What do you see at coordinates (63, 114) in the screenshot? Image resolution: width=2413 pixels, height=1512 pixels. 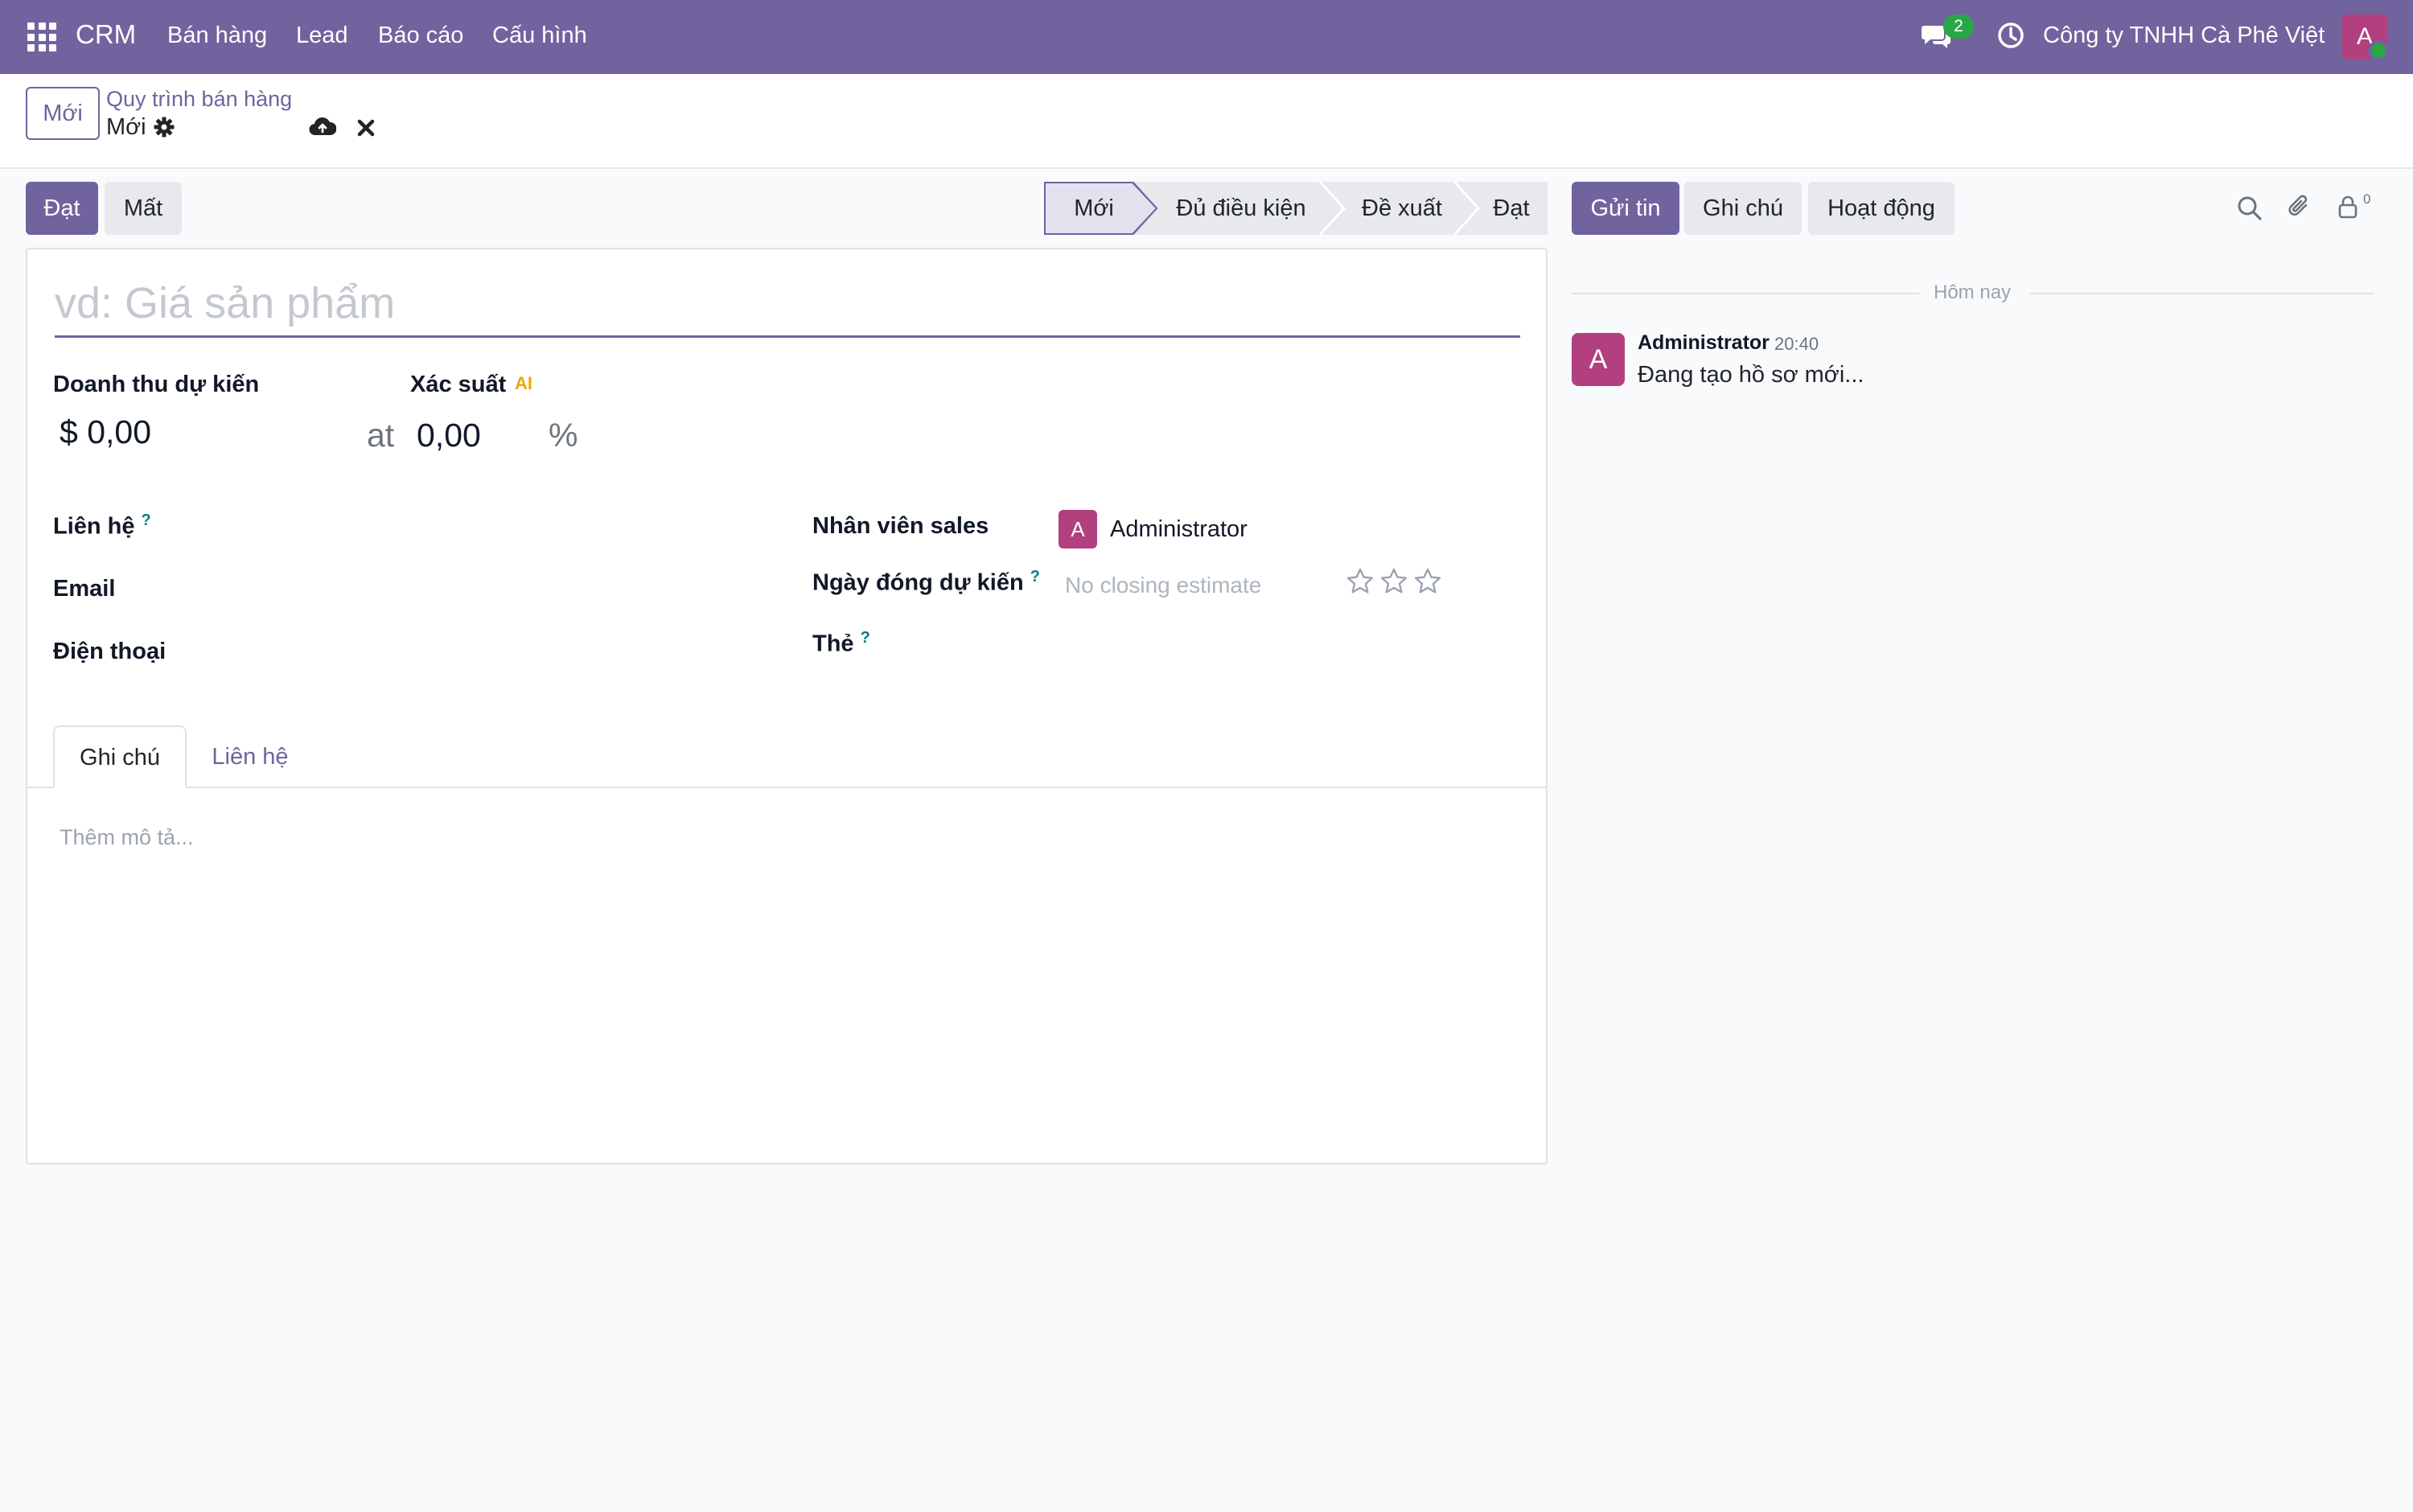 I see `new-button: Mới` at bounding box center [63, 114].